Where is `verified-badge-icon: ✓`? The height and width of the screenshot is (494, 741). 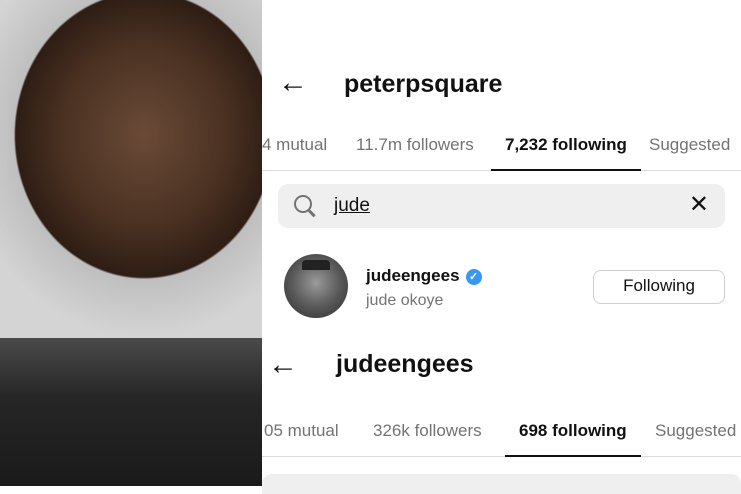 verified-badge-icon: ✓ is located at coordinates (473, 276).